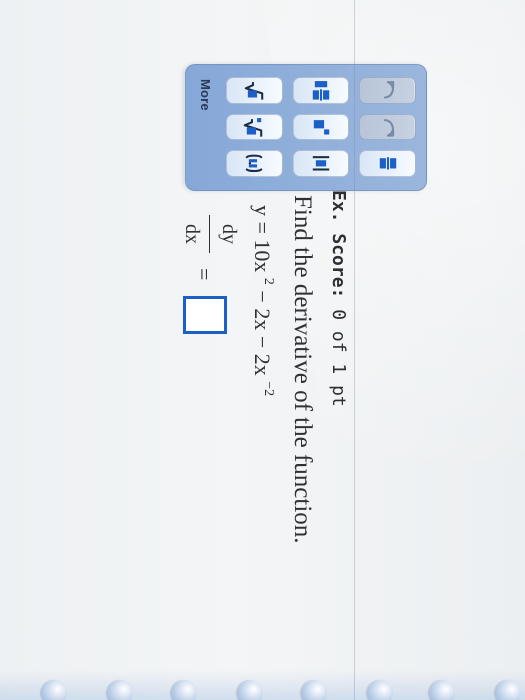 The height and width of the screenshot is (700, 525). Describe the element at coordinates (268, 389) in the screenshot. I see `equation-exp-2: −2` at that location.